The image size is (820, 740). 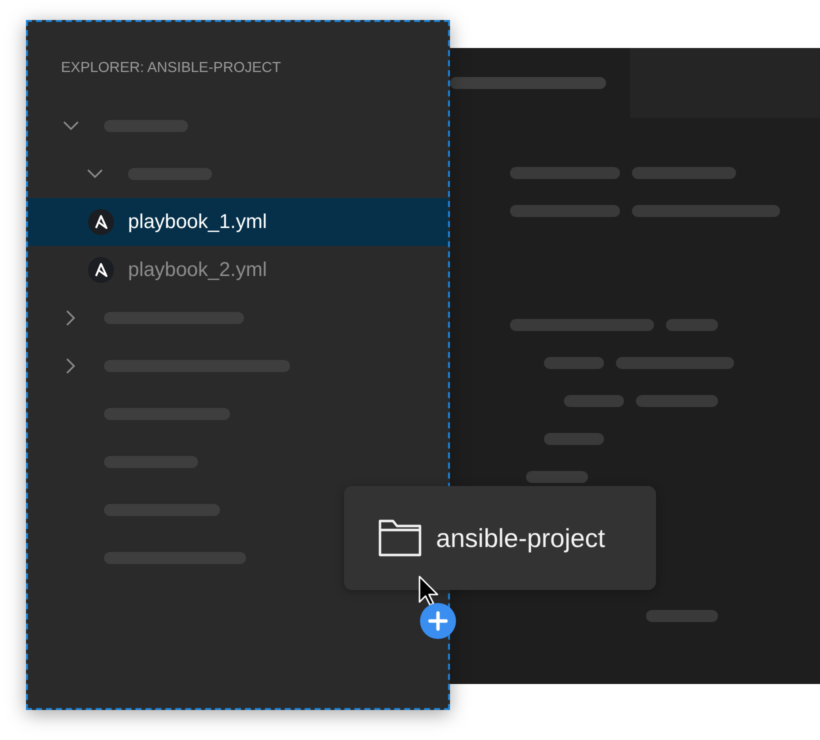 I want to click on folder-name: ansible-project, so click(x=521, y=538).